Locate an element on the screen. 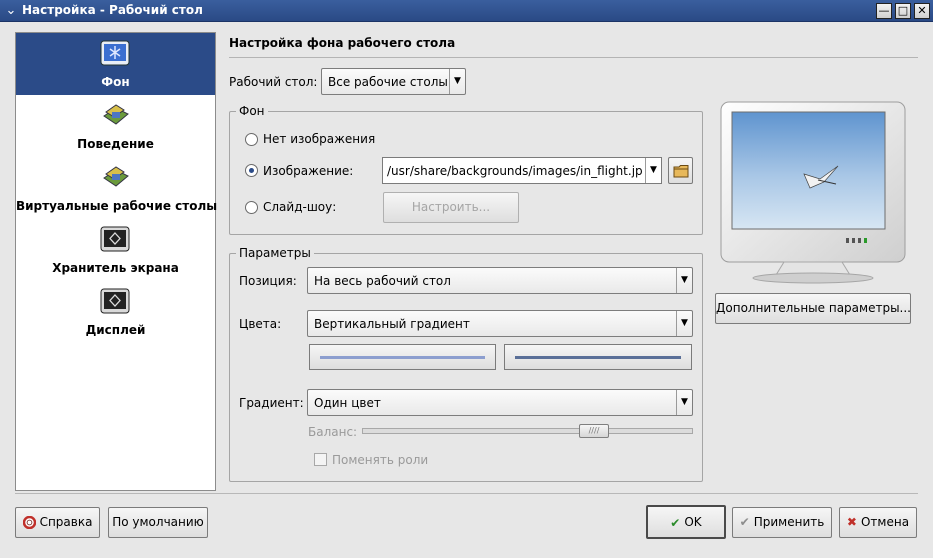  parameters-group-title: Параметры is located at coordinates (275, 253).